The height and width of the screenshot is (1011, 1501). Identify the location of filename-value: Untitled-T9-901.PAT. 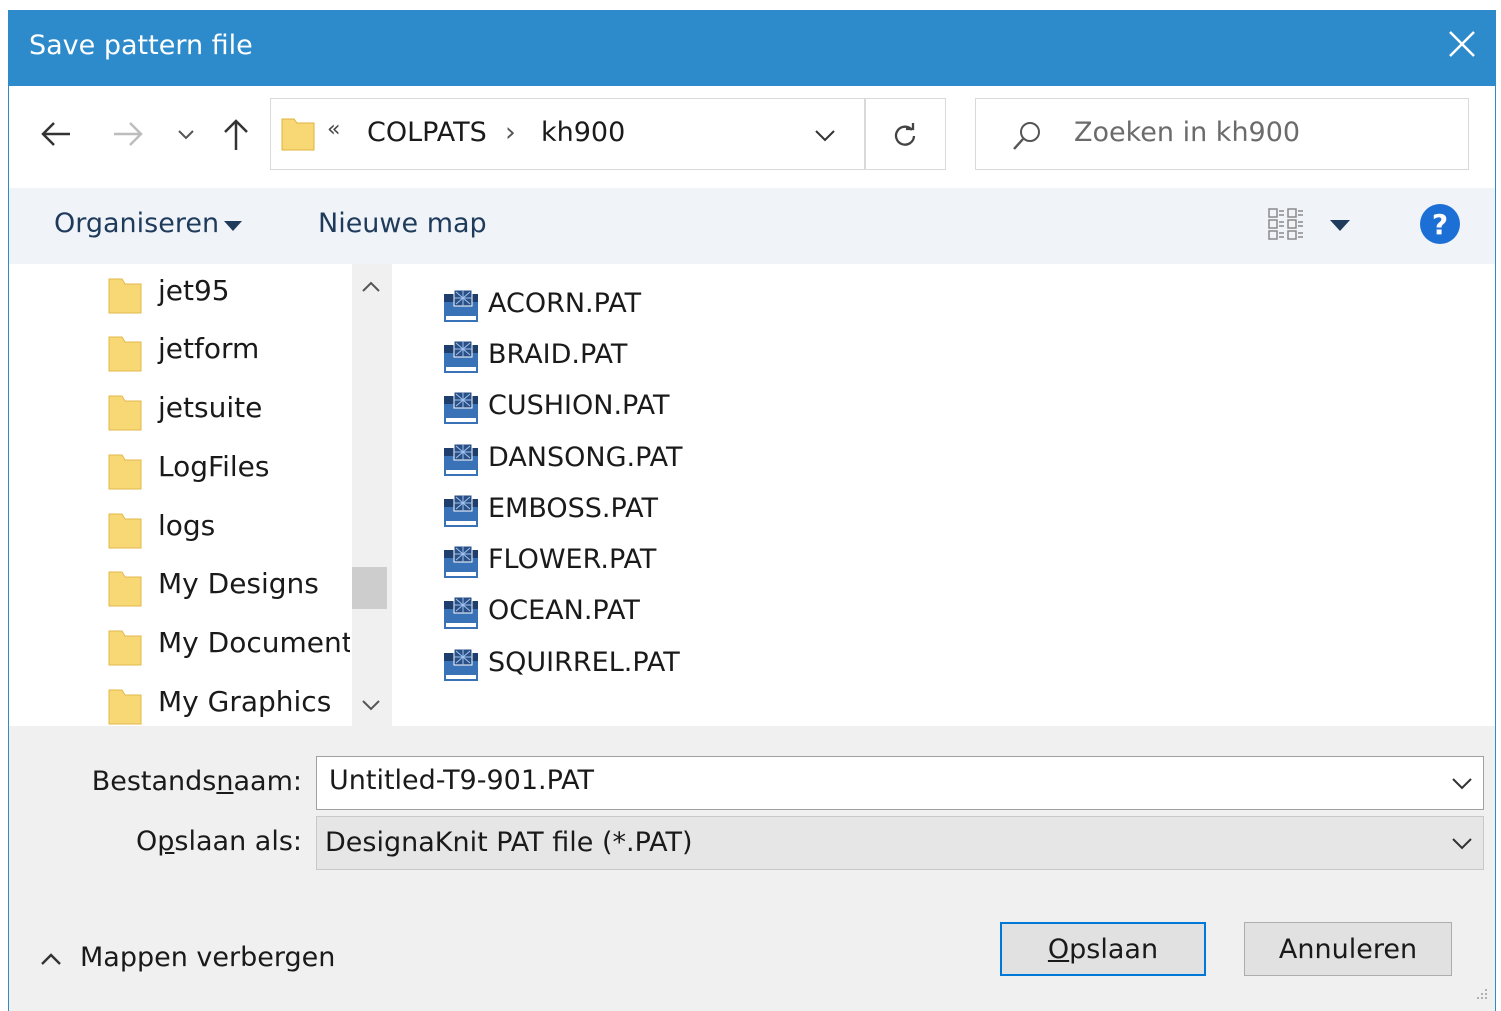
(462, 780).